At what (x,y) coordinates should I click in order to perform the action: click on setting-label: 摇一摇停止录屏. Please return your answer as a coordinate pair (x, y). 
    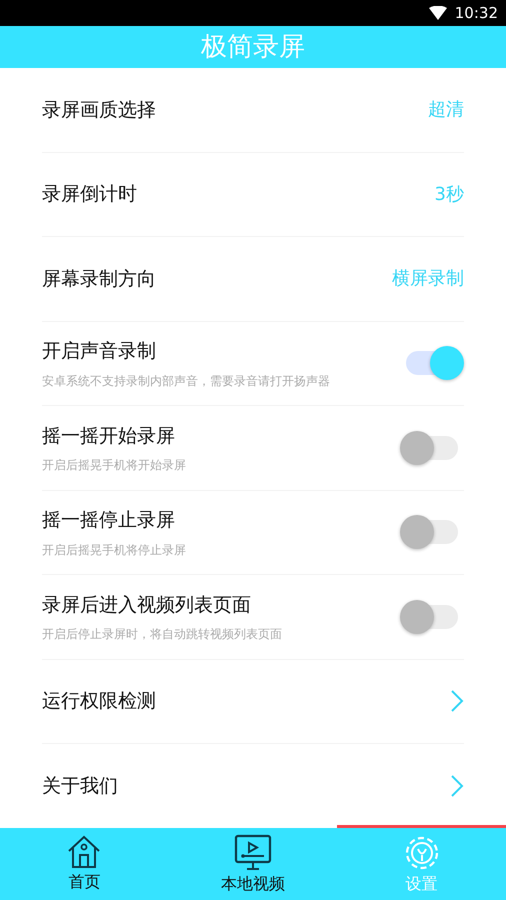
    Looking at the image, I should click on (109, 520).